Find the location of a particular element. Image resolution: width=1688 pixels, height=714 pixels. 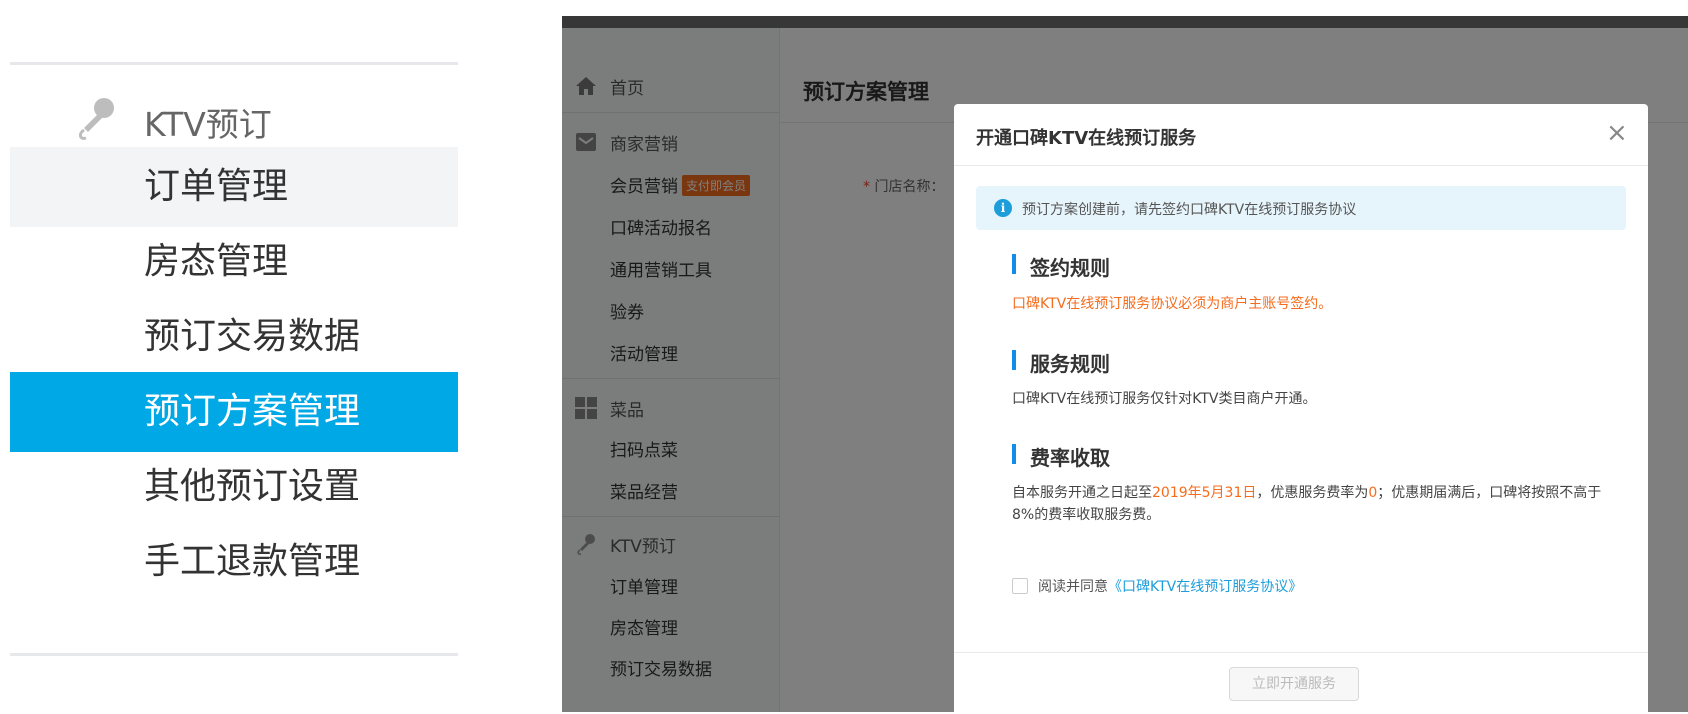

section-text-signing: 口碑KTV在线预订服务协议必须为商户主账号签约。 is located at coordinates (1172, 304).